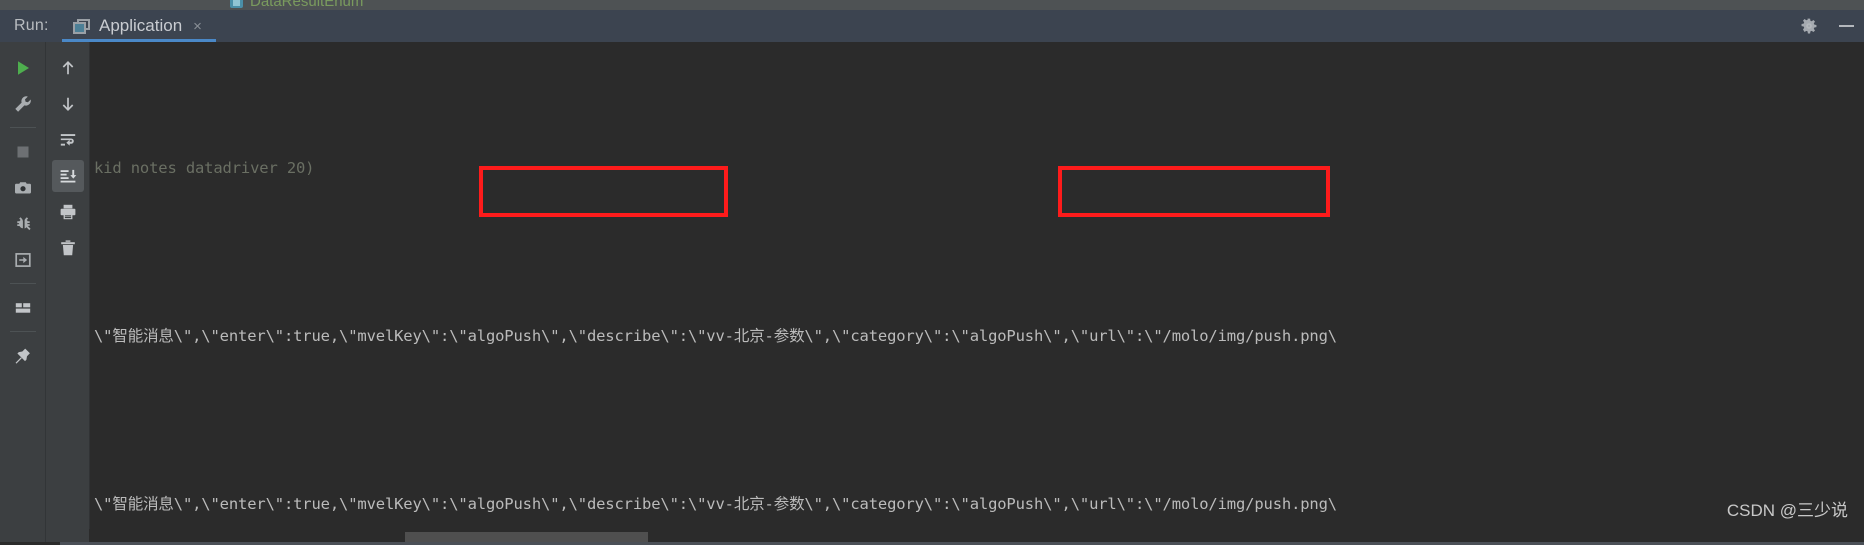  I want to click on scroll-to-end-button, so click(68, 176).